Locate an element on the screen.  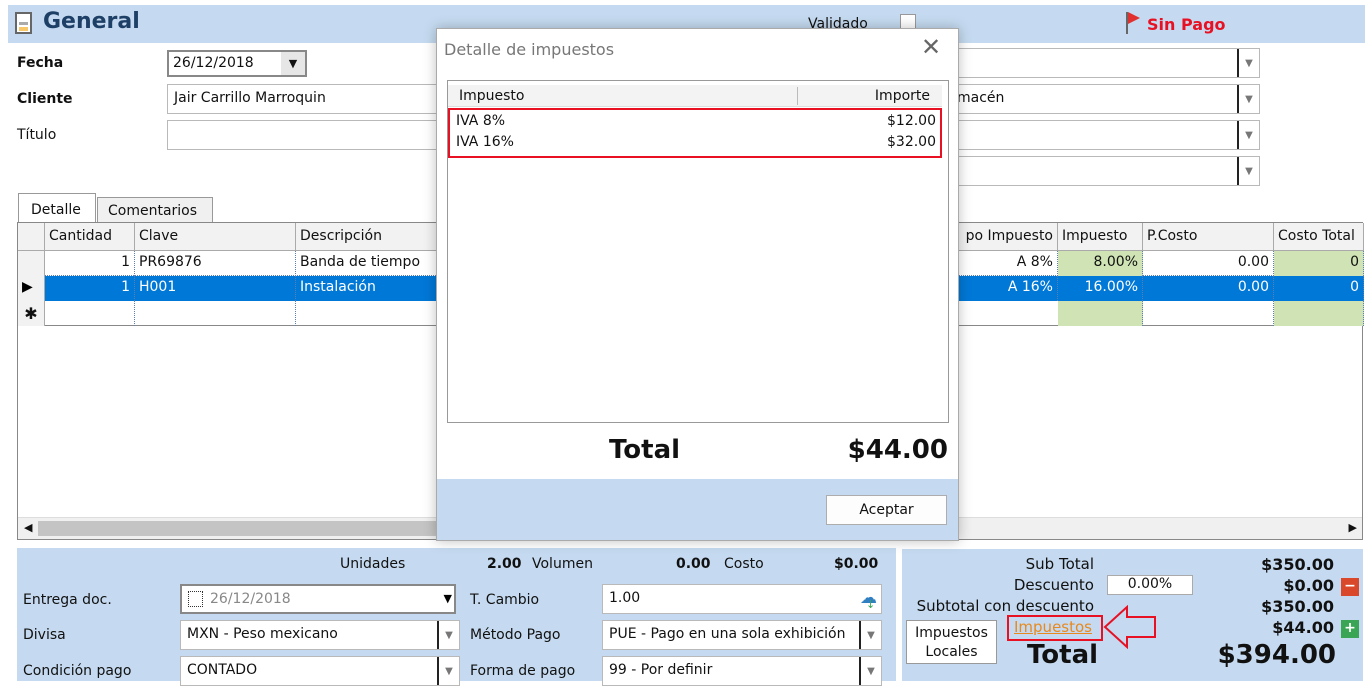
close-icon: ✕ is located at coordinates (931, 47).